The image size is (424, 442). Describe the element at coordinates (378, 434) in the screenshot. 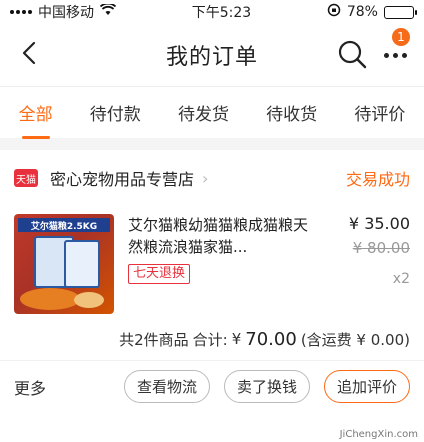

I see `watermark: JiChengXin.com` at that location.